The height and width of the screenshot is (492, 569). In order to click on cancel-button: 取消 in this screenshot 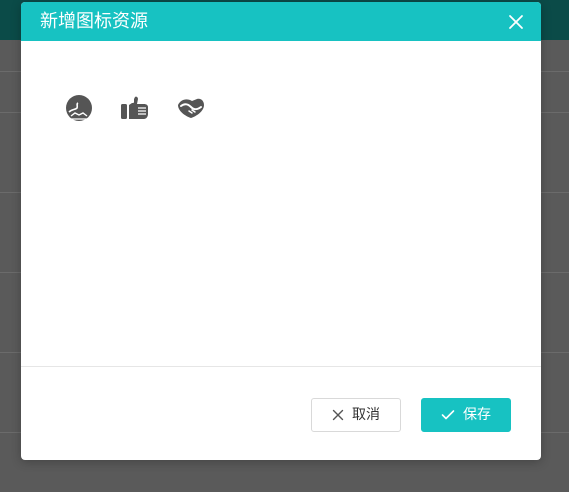, I will do `click(356, 415)`.